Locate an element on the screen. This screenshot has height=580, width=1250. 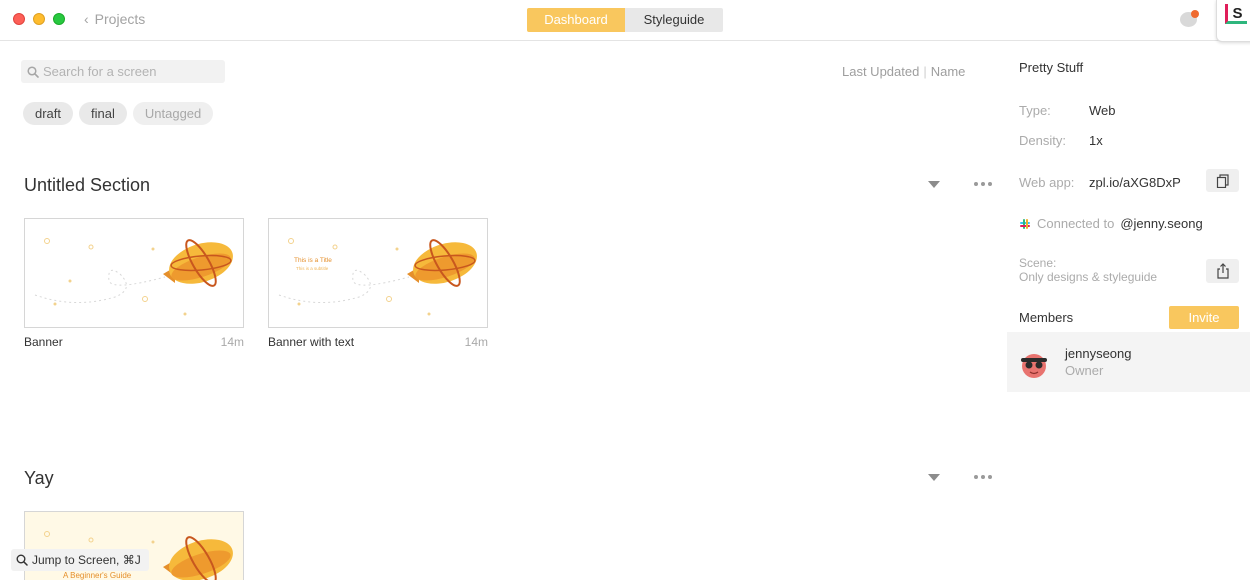
sort-name: Name is located at coordinates (948, 71).